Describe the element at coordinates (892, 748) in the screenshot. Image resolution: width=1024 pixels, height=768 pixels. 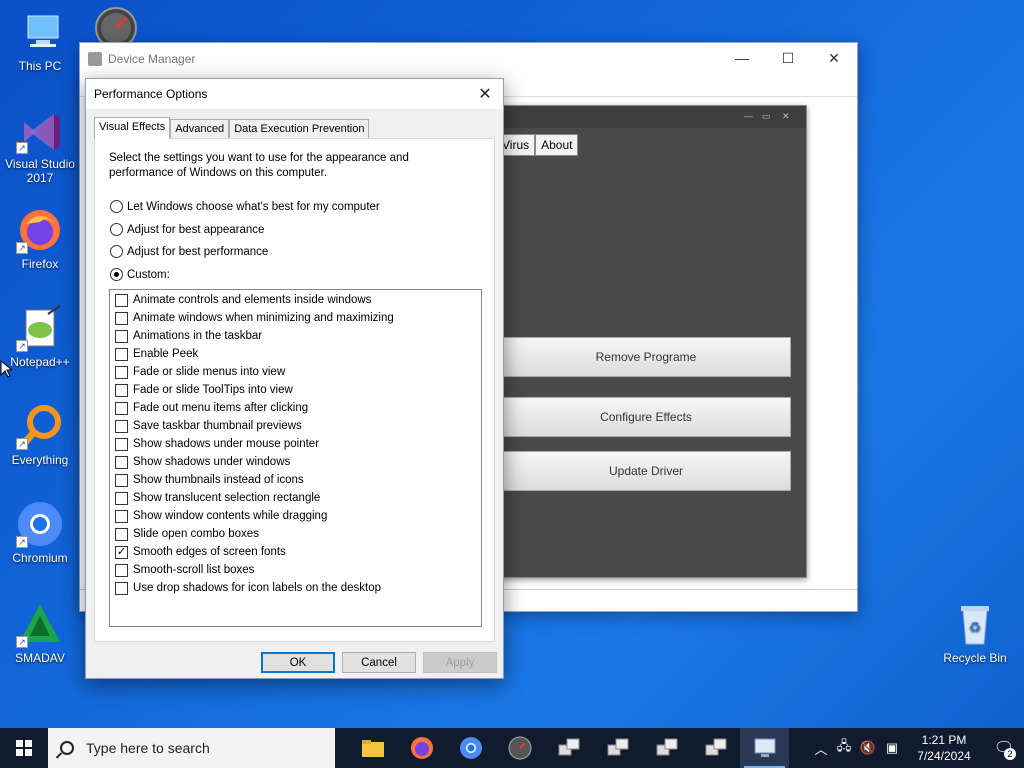
I see `display-icon: ▣` at that location.